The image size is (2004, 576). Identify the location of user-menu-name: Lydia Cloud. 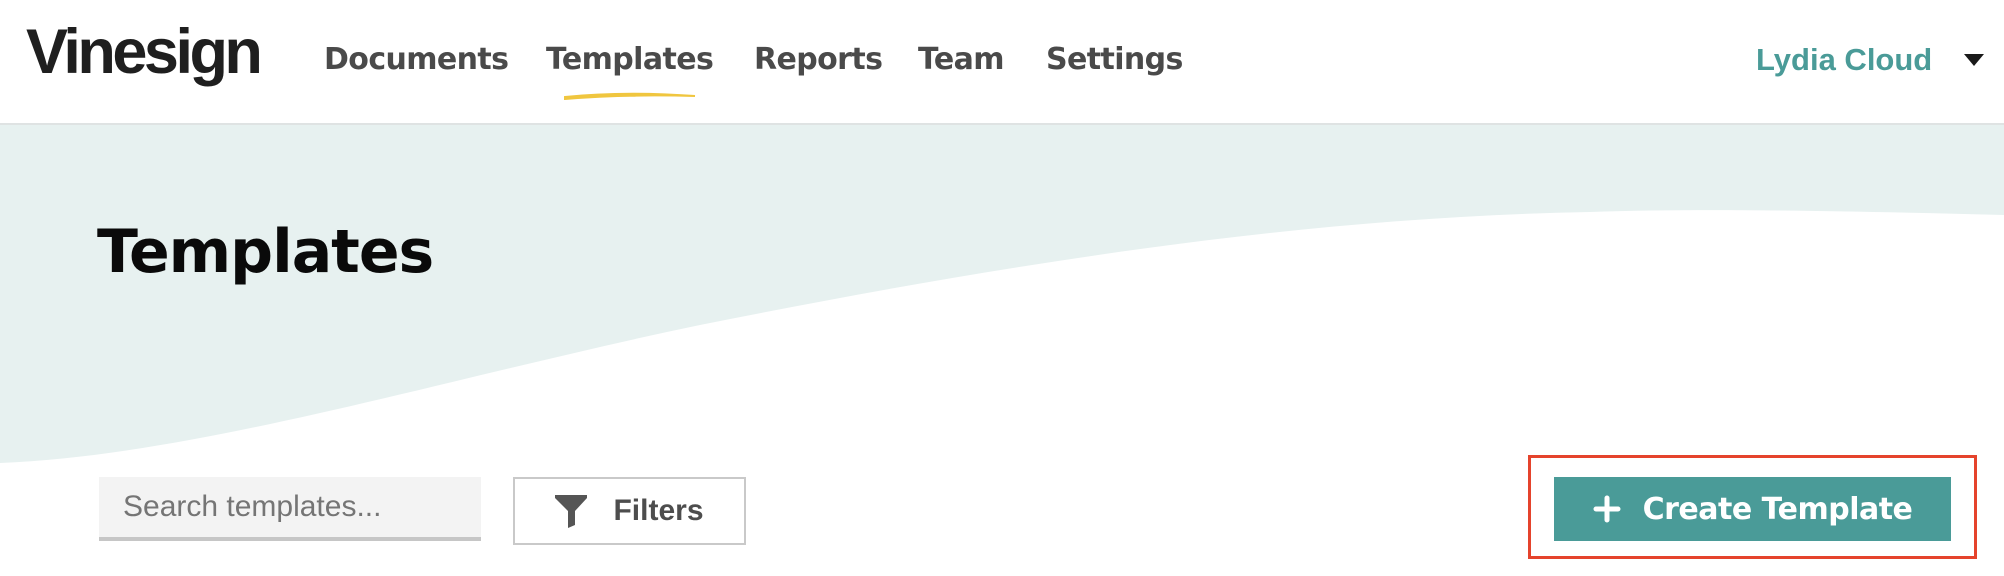
(1844, 60).